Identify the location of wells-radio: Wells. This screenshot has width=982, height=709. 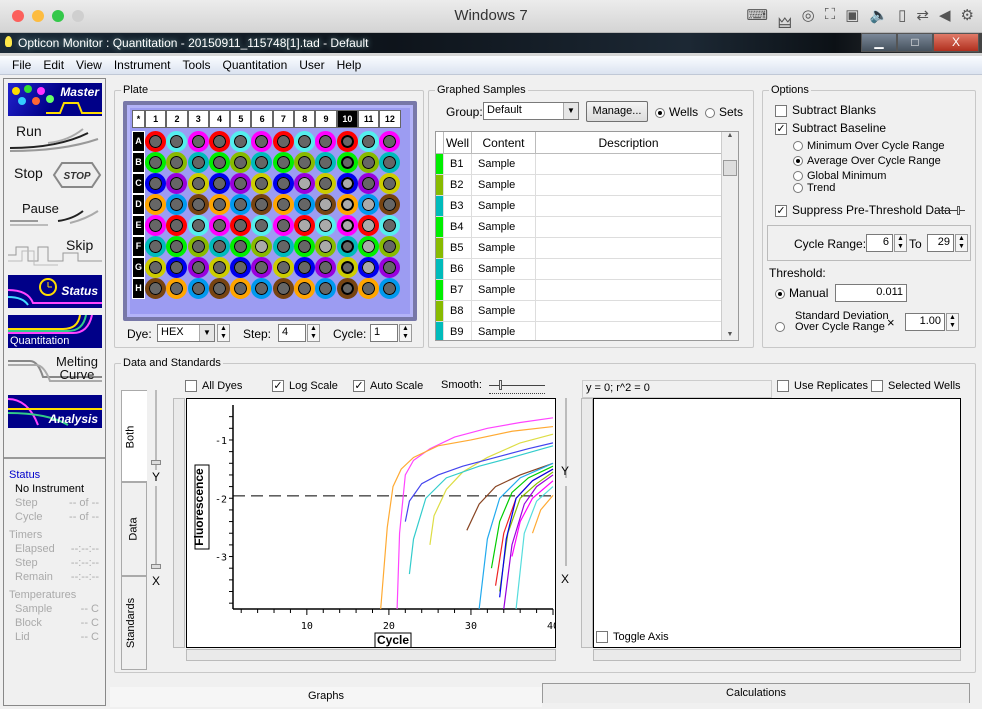
(676, 112).